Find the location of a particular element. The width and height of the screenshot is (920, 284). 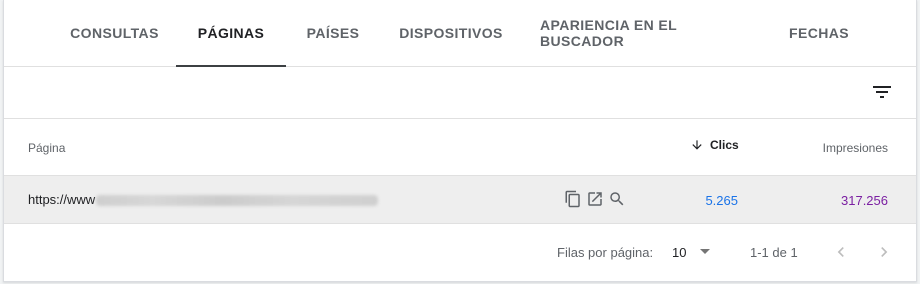

page-url: https://www is located at coordinates (203, 199).